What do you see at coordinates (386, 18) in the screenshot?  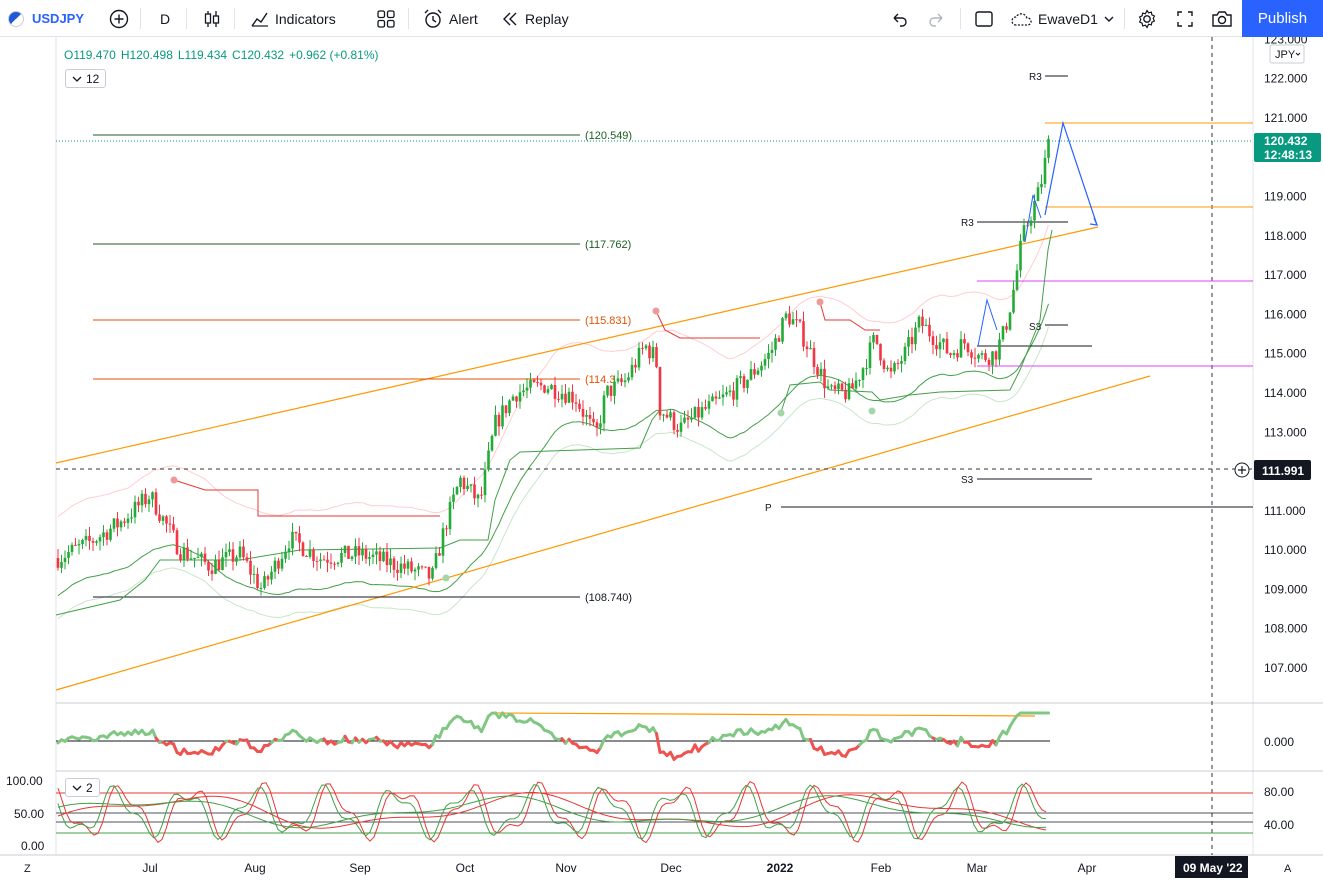 I see `templates-button` at bounding box center [386, 18].